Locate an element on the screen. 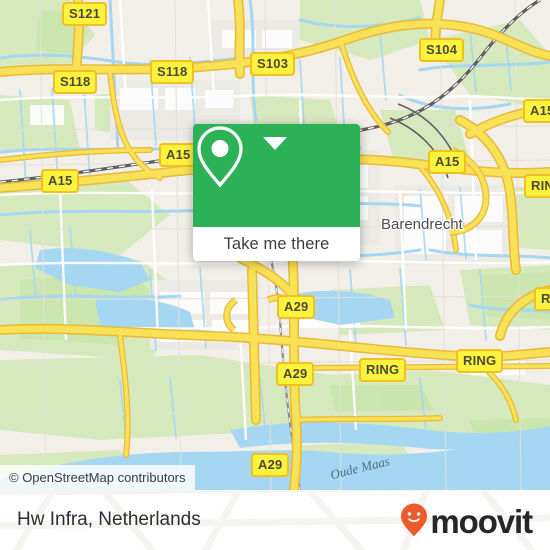 The image size is (550, 550). road-shield-a29-south: A29 is located at coordinates (270, 465).